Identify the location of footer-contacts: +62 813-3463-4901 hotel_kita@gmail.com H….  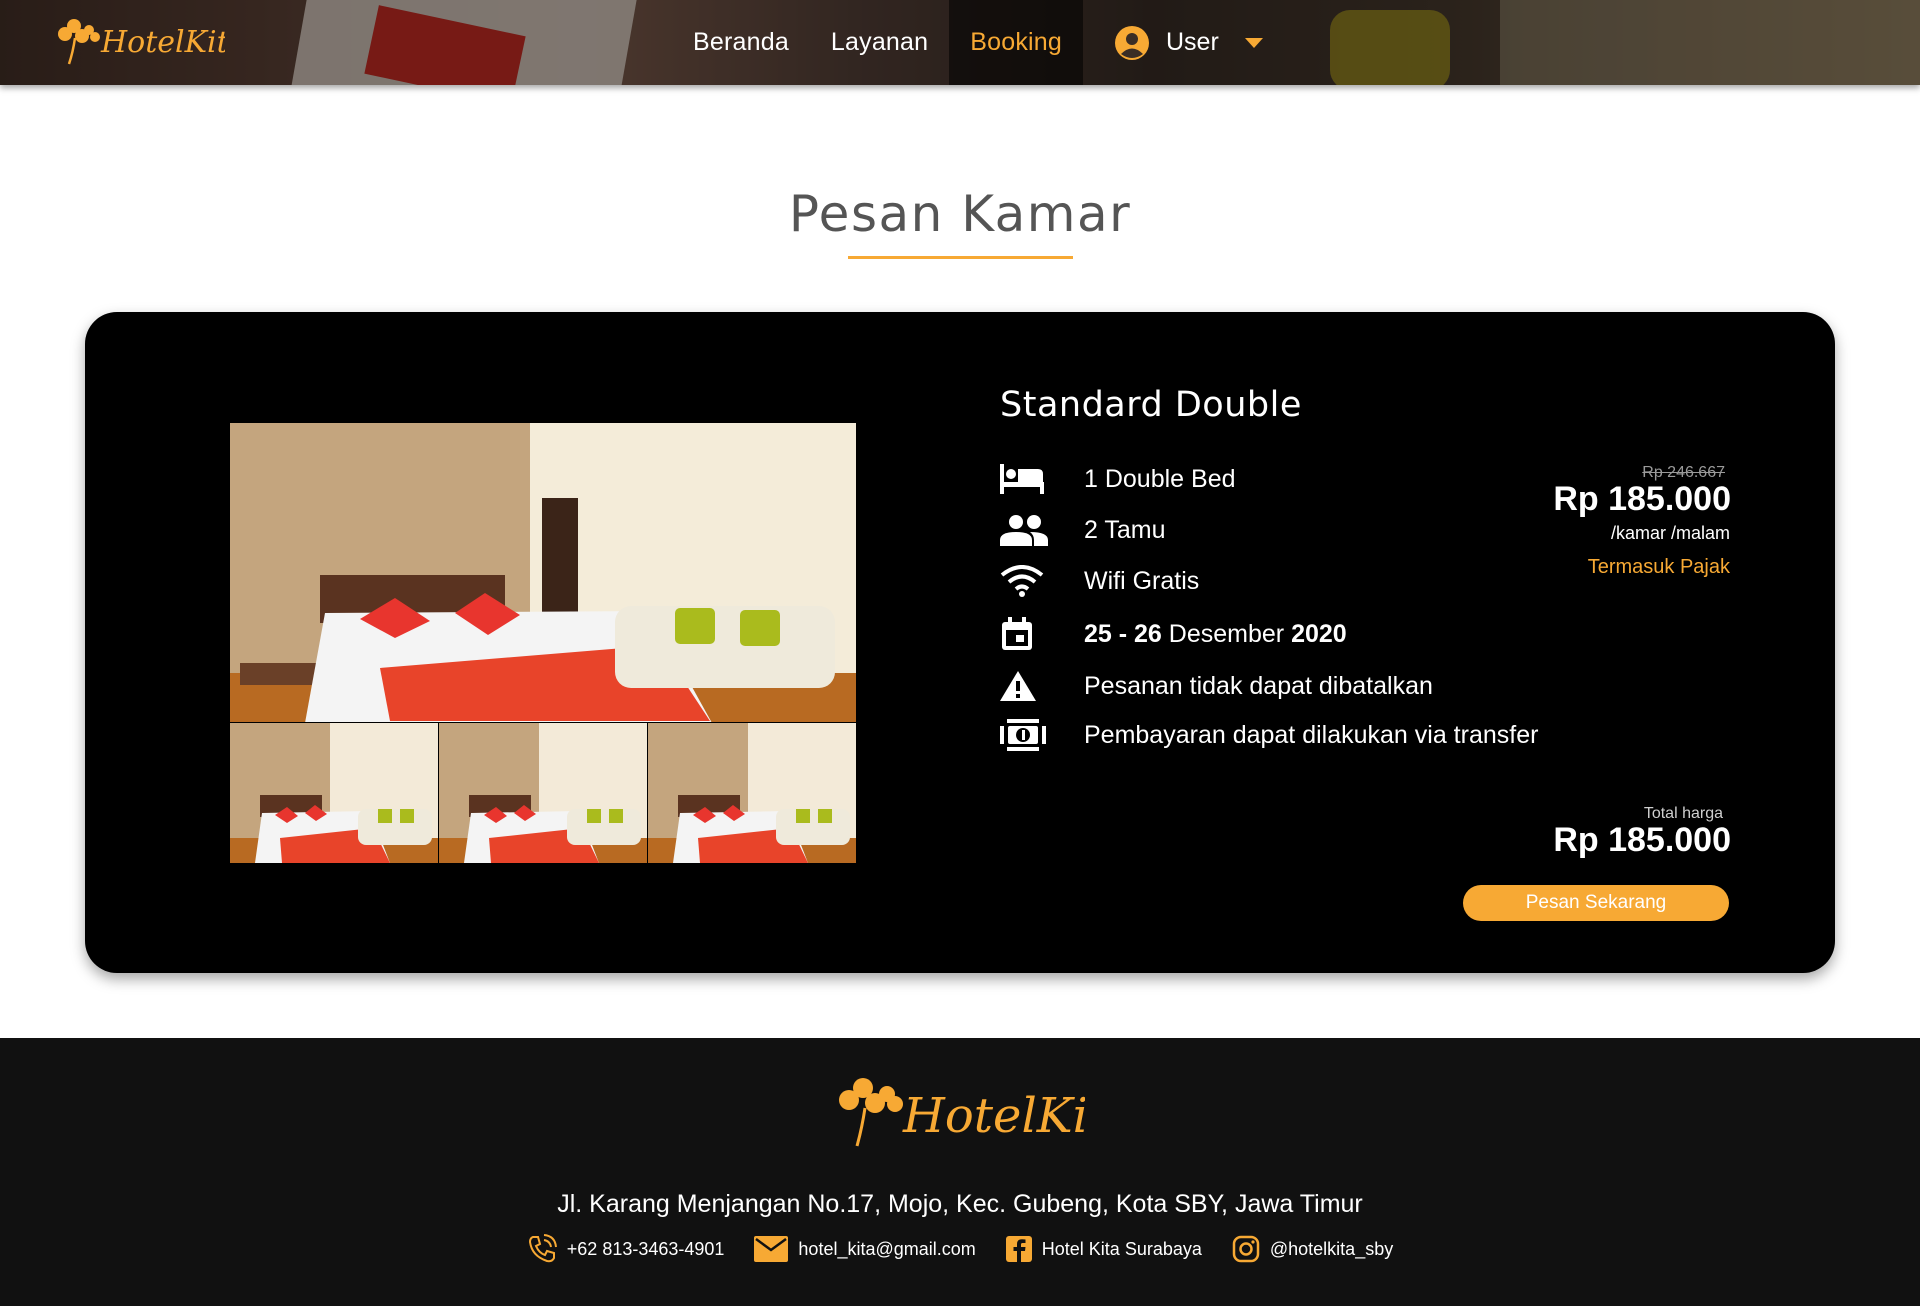
(960, 1249).